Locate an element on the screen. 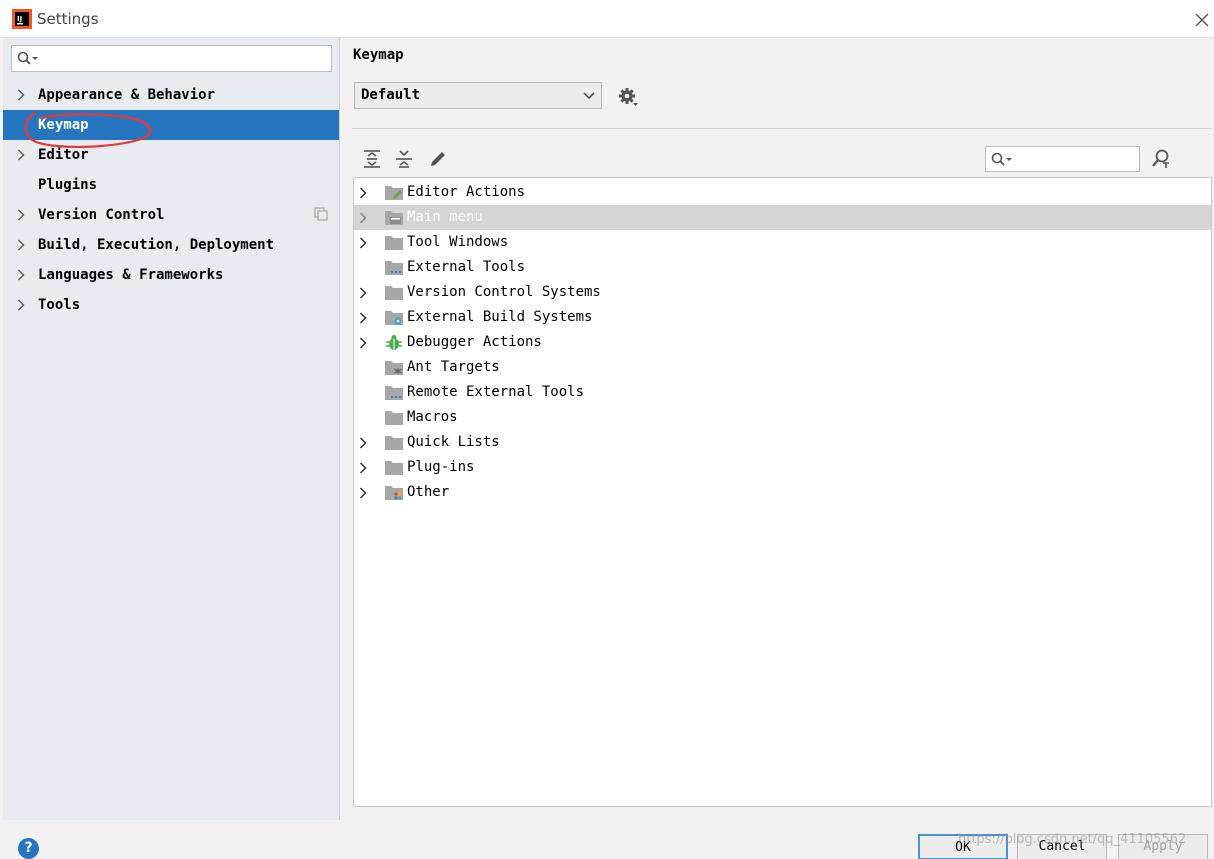 The image size is (1214, 859). sidebar-item-label: Tools is located at coordinates (59, 305).